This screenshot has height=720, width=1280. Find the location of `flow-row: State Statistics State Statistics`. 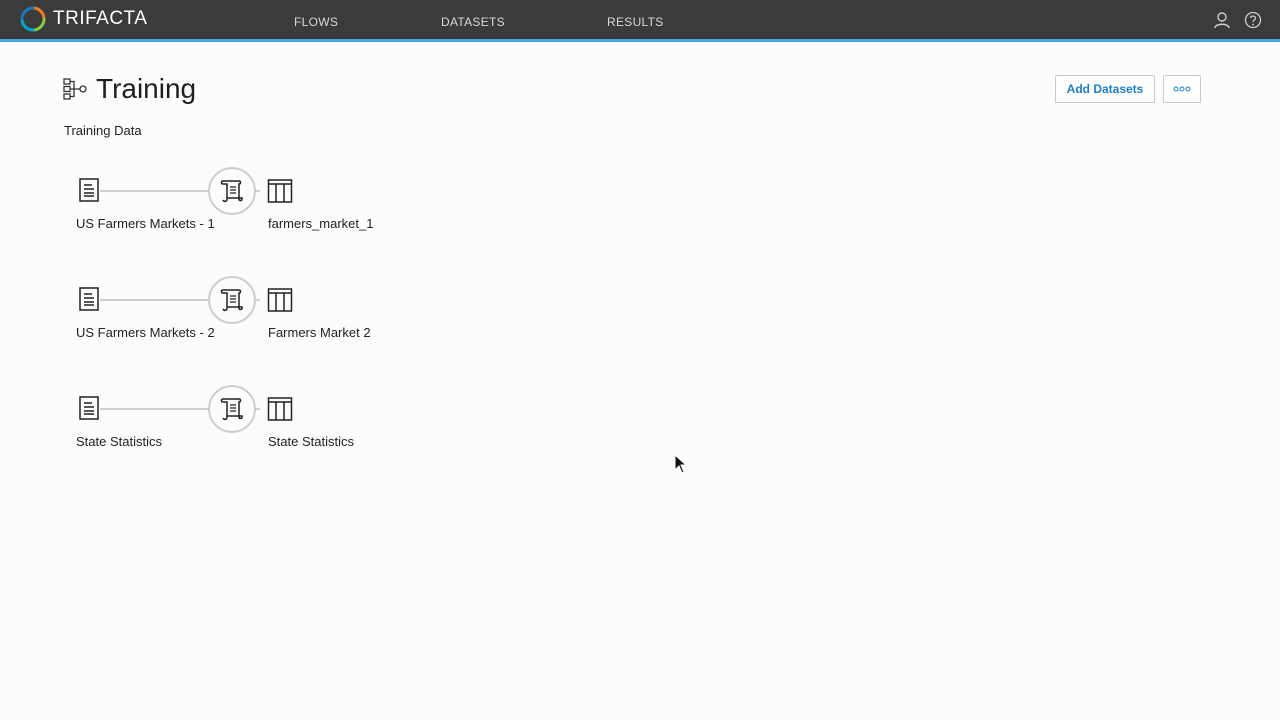

flow-row: State Statistics State Statistics is located at coordinates (210, 426).